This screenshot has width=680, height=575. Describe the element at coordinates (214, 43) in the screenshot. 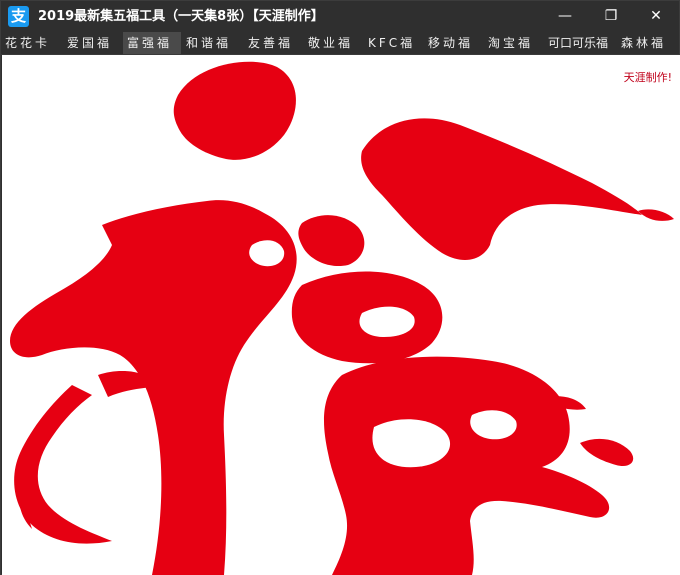

I see `menu-item-hexie-fu: 和谐福` at that location.